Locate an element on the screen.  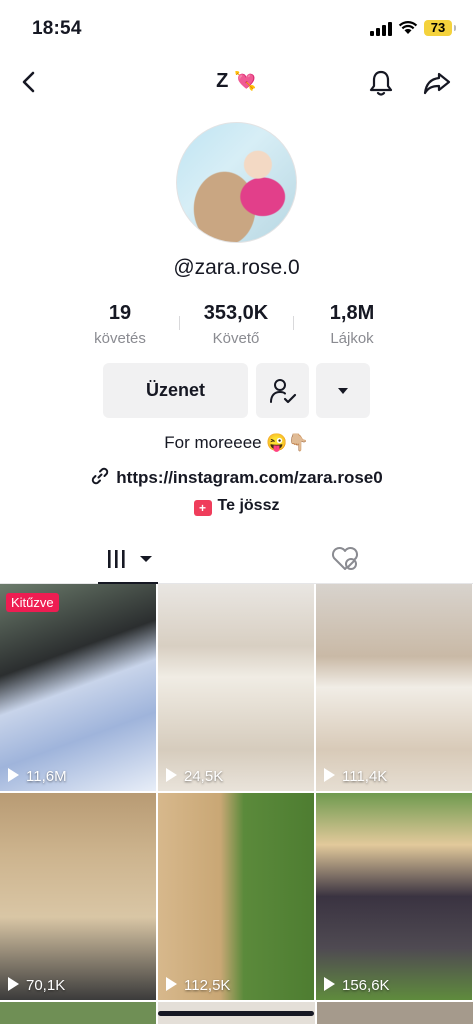
stat-label: Követő is located at coordinates (236, 338).